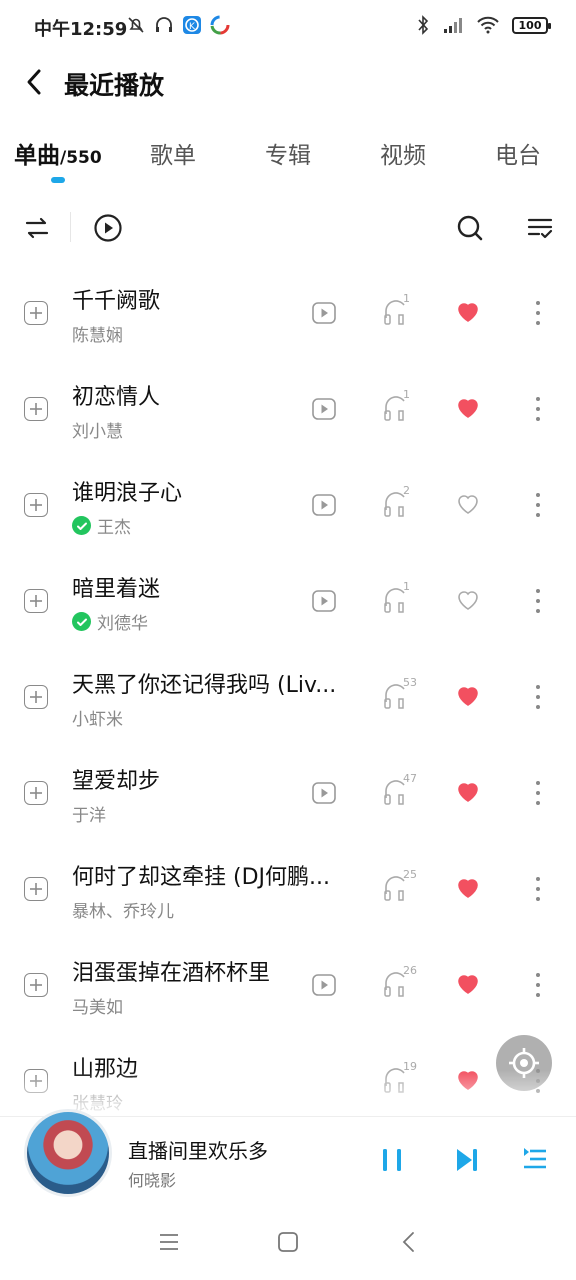  I want to click on system-nav-bar, so click(288, 1241).